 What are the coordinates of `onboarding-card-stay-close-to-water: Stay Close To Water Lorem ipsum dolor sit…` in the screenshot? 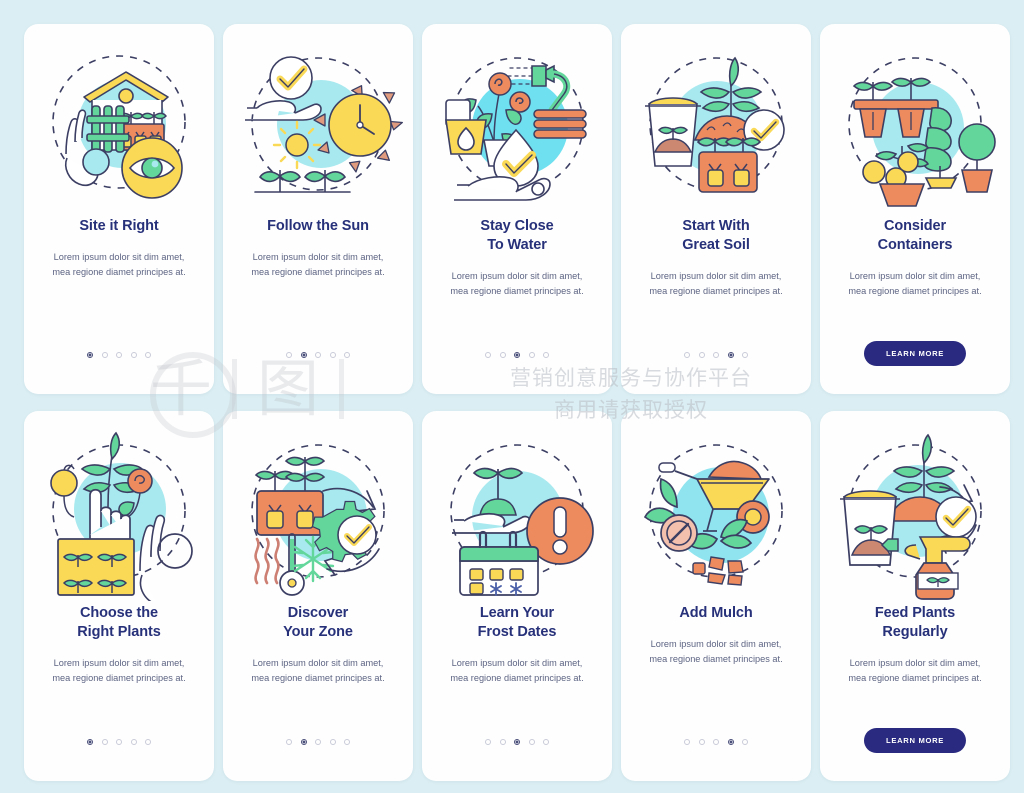 It's located at (517, 209).